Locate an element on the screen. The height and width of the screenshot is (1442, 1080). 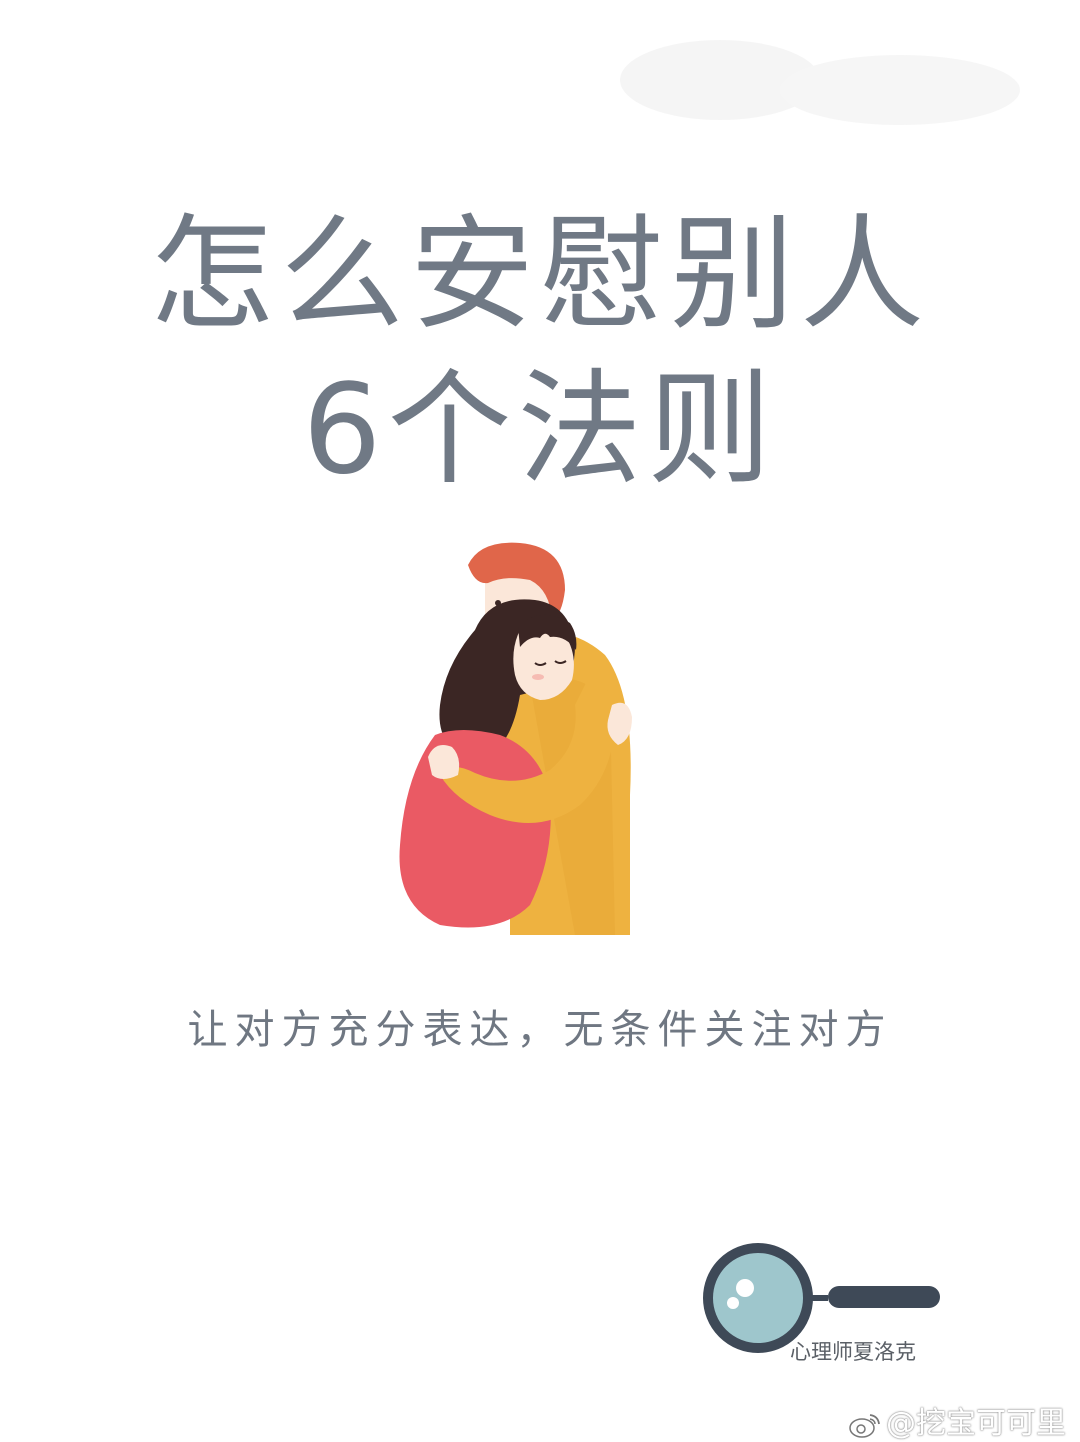
weibo-icon is located at coordinates (864, 1425).